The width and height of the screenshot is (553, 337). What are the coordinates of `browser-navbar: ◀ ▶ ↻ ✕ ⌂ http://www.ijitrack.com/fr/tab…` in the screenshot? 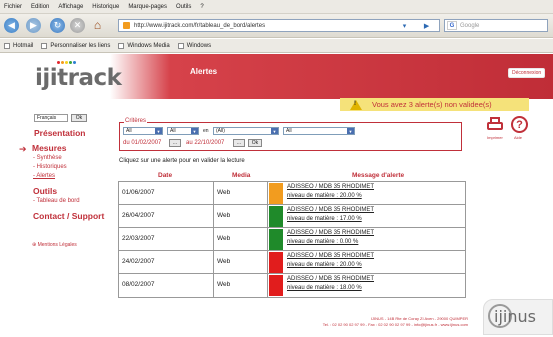 It's located at (276, 26).